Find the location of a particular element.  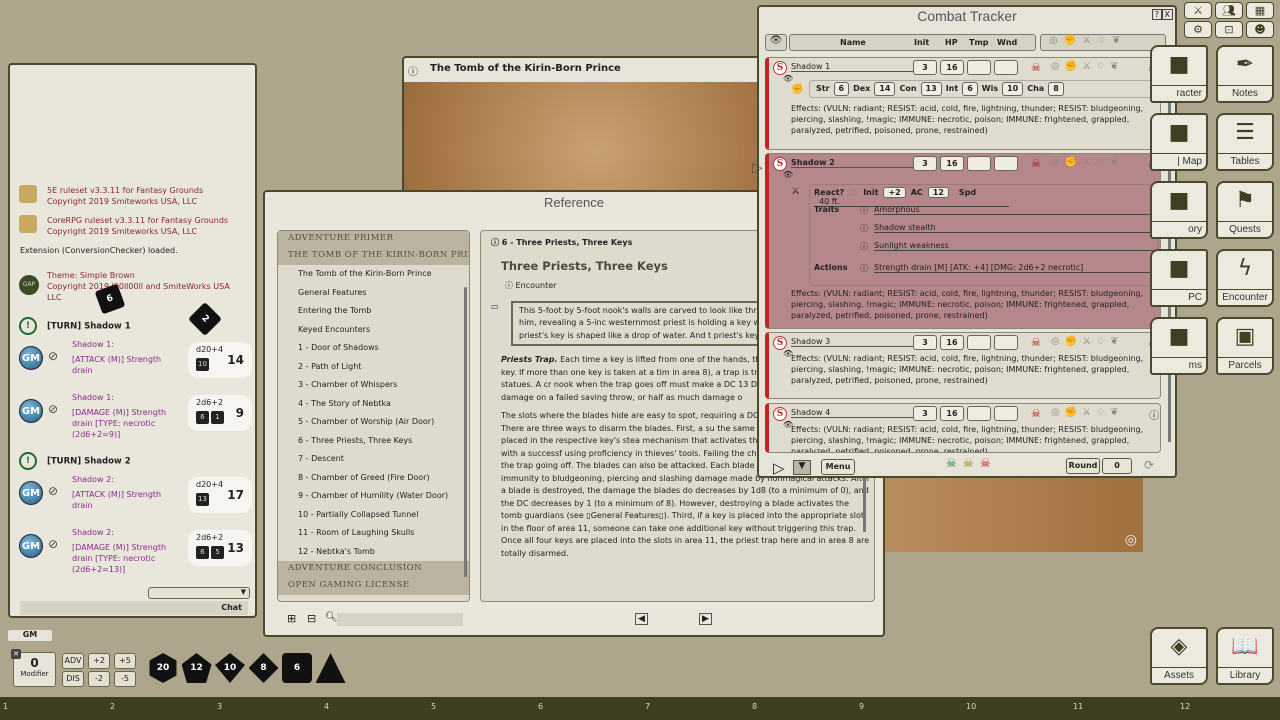

index-item: 2 - Path of Light is located at coordinates (373, 367).